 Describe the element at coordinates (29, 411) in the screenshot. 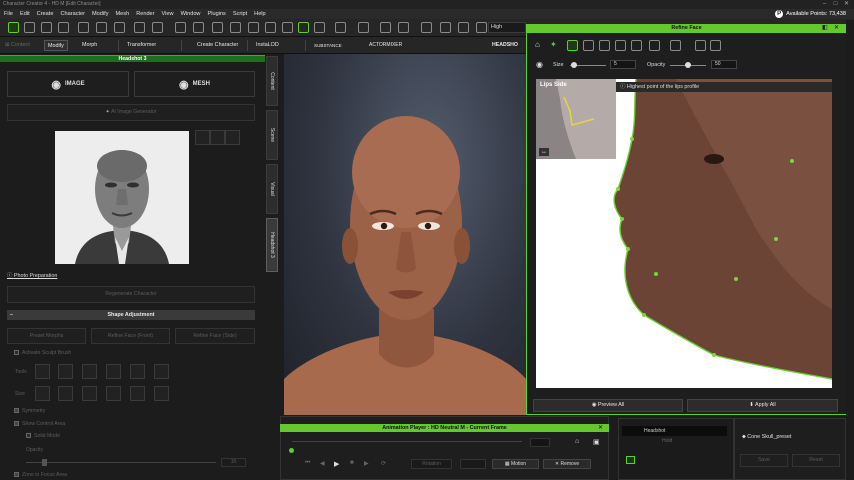

I see `symmetry-checkbox: Symmetry` at that location.